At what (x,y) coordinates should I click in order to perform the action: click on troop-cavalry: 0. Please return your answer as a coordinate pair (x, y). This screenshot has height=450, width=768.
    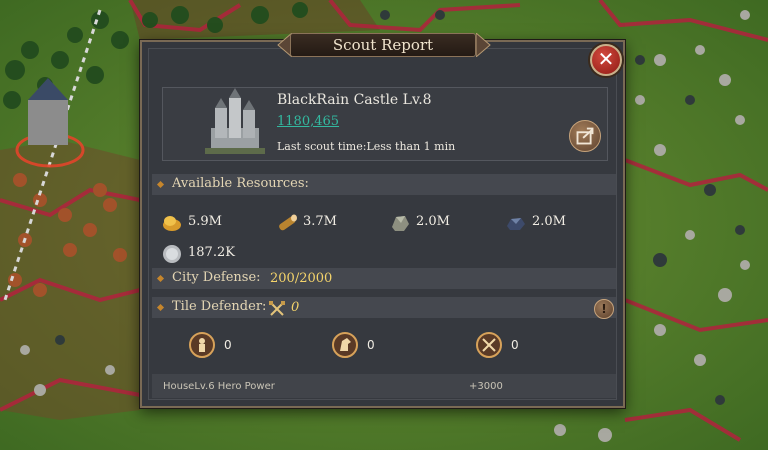
    Looking at the image, I should click on (361, 345).